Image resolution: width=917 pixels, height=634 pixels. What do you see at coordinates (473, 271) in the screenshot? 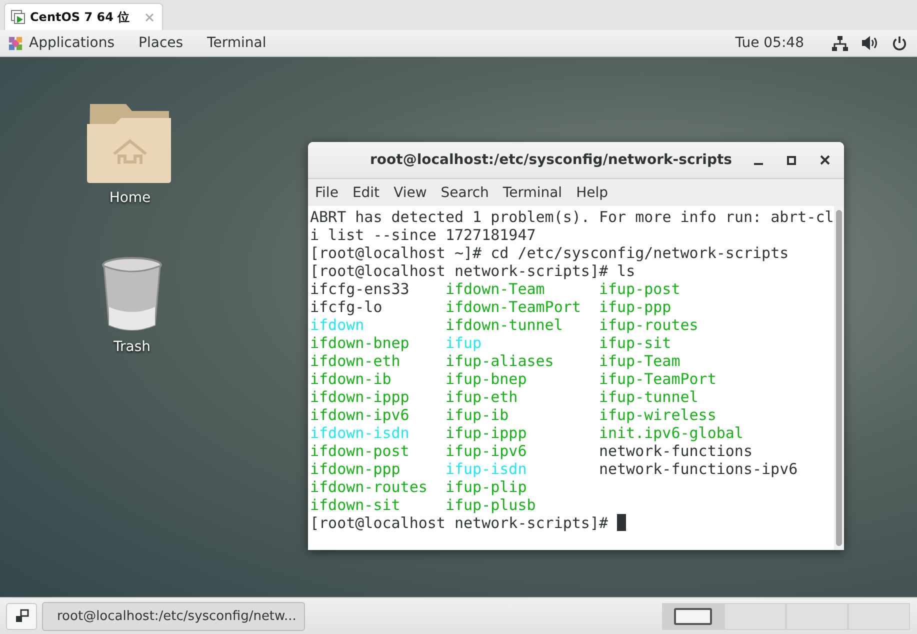
I see `terminal-line: [root@localhost network-scripts]# ls` at bounding box center [473, 271].